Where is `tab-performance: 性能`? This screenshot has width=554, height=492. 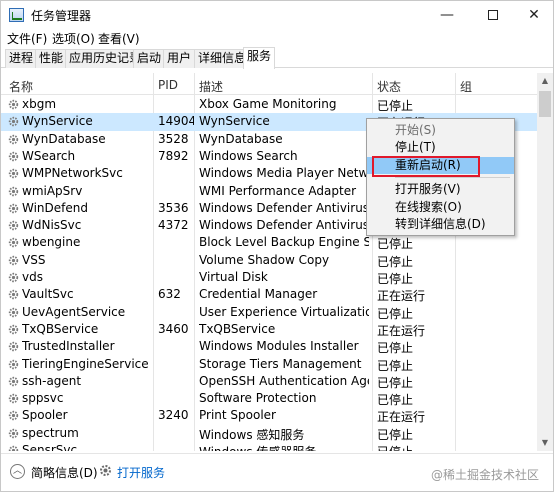
tab-performance: 性能 is located at coordinates (51, 58).